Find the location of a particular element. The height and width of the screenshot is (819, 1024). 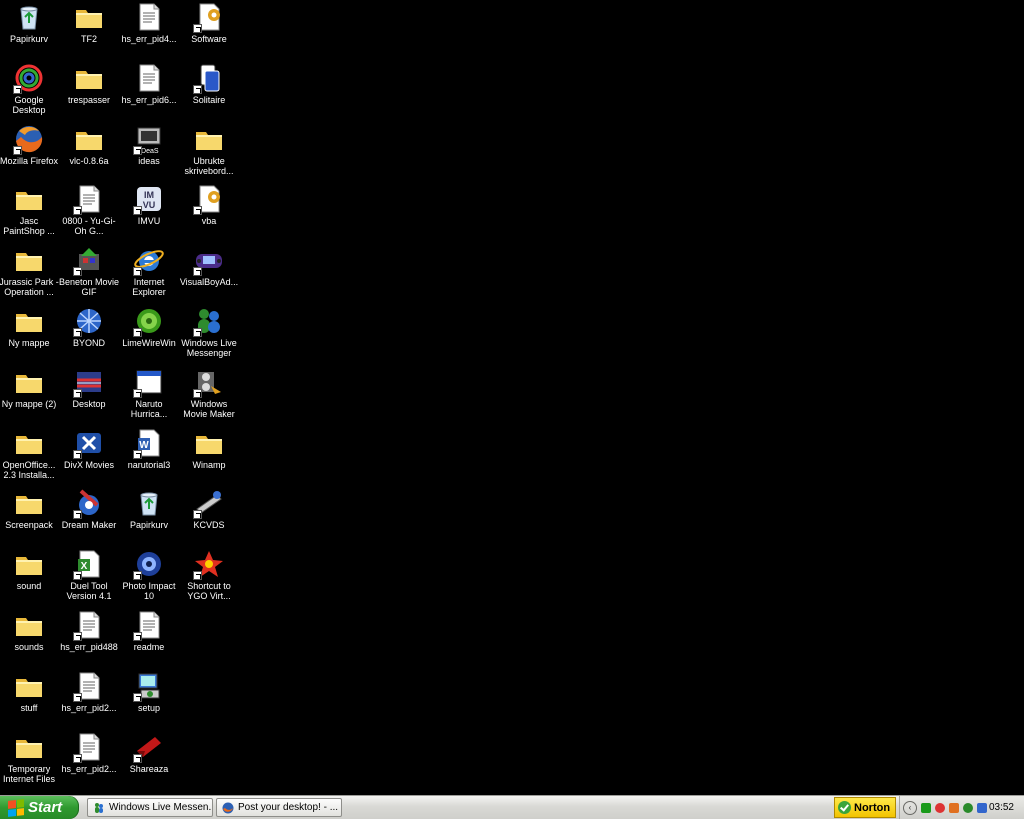

firefox-icon is located at coordinates (29, 139).